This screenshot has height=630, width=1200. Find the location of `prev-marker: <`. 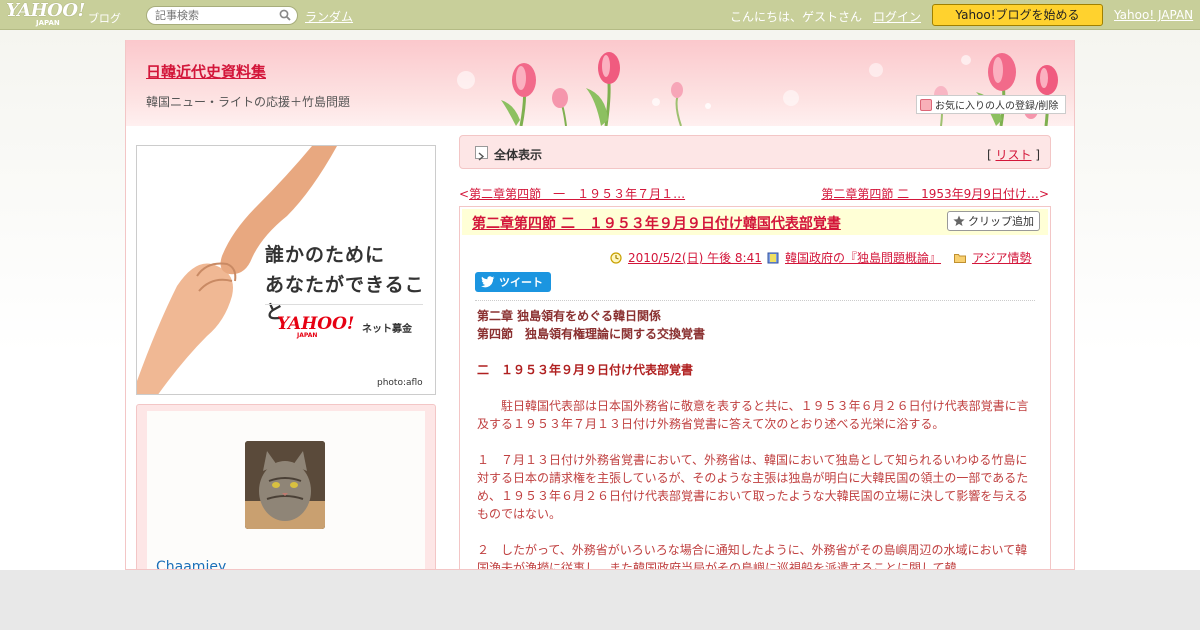

prev-marker: < is located at coordinates (464, 194).